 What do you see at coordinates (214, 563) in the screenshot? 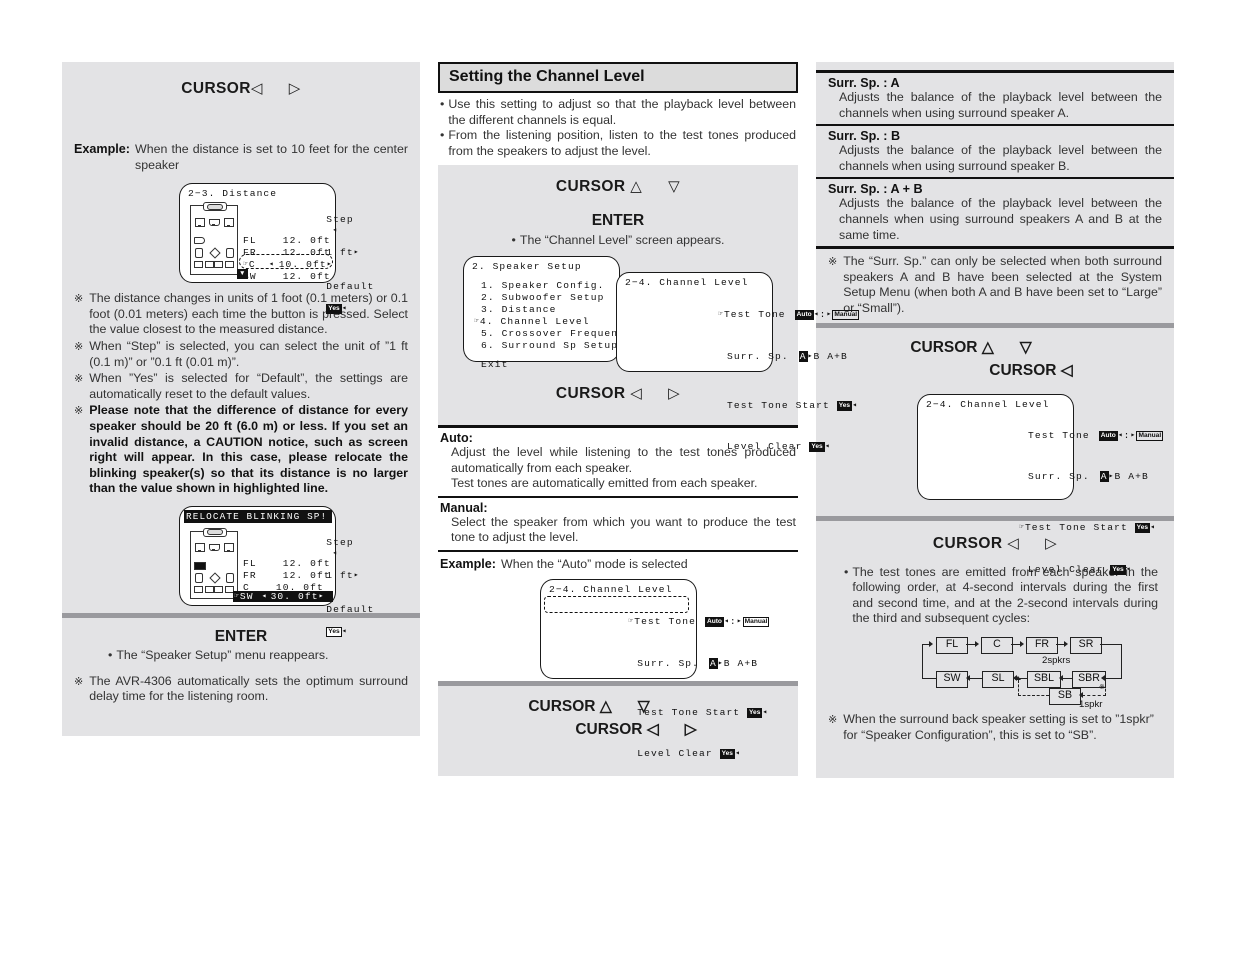
I see `room-layout-diagram` at bounding box center [214, 563].